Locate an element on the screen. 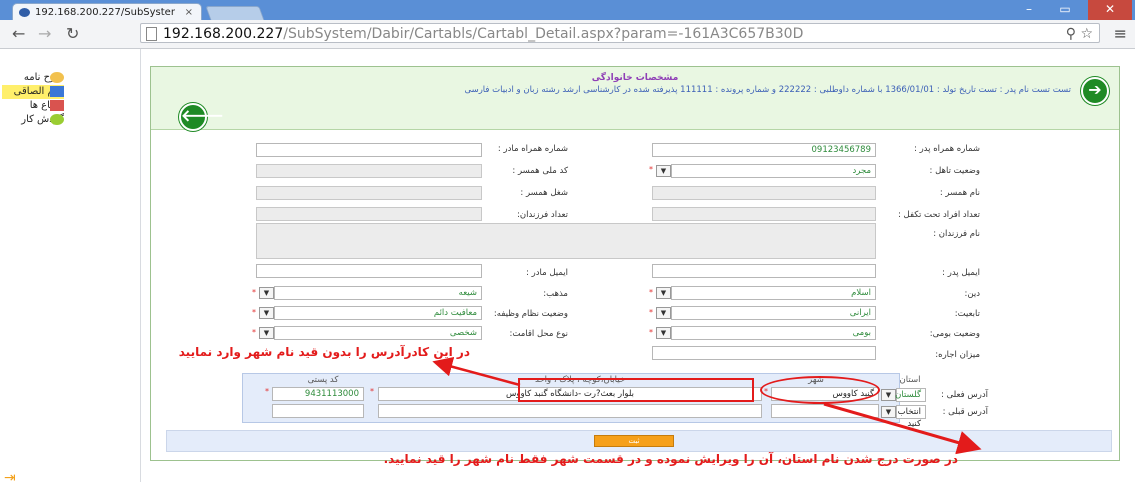 Image resolution: width=1135 pixels, height=486 pixels. military-dropdown-icon: ▼ is located at coordinates (266, 313).